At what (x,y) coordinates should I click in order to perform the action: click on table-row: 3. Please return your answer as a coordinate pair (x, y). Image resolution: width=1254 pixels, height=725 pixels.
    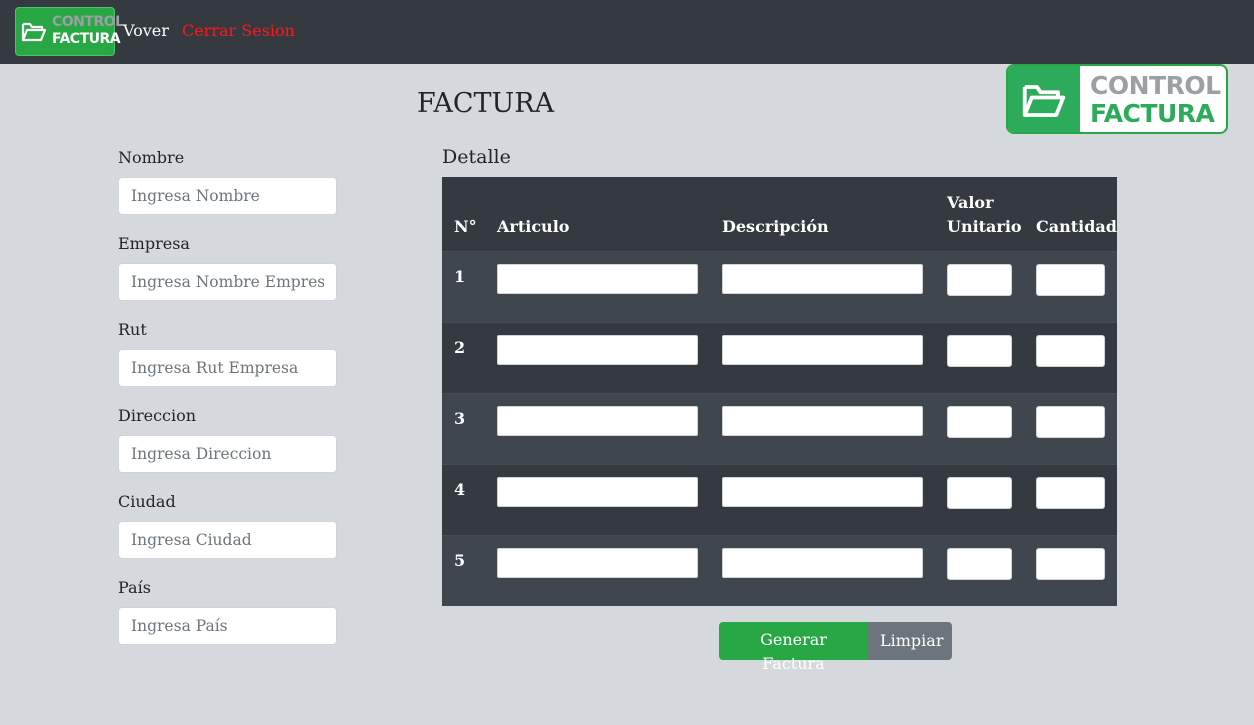
    Looking at the image, I should click on (779, 428).